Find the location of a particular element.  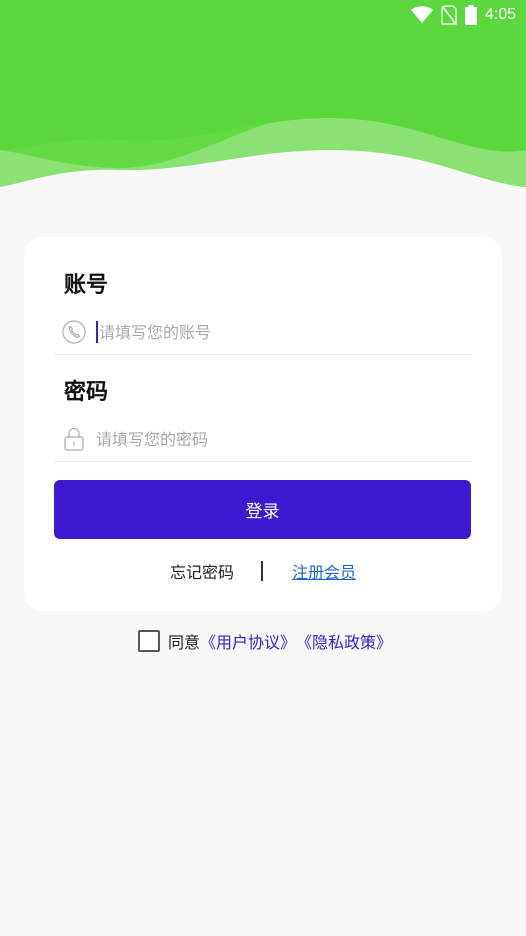

password-label: 密码 is located at coordinates (86, 392).